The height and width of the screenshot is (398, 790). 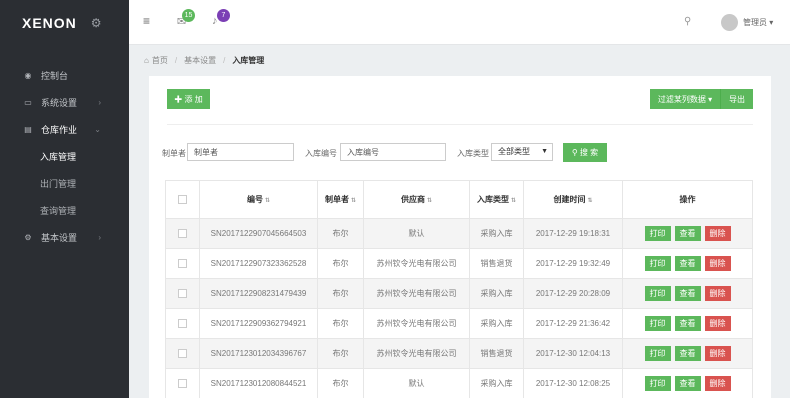 What do you see at coordinates (736, 99) in the screenshot?
I see `export-button: 导出` at bounding box center [736, 99].